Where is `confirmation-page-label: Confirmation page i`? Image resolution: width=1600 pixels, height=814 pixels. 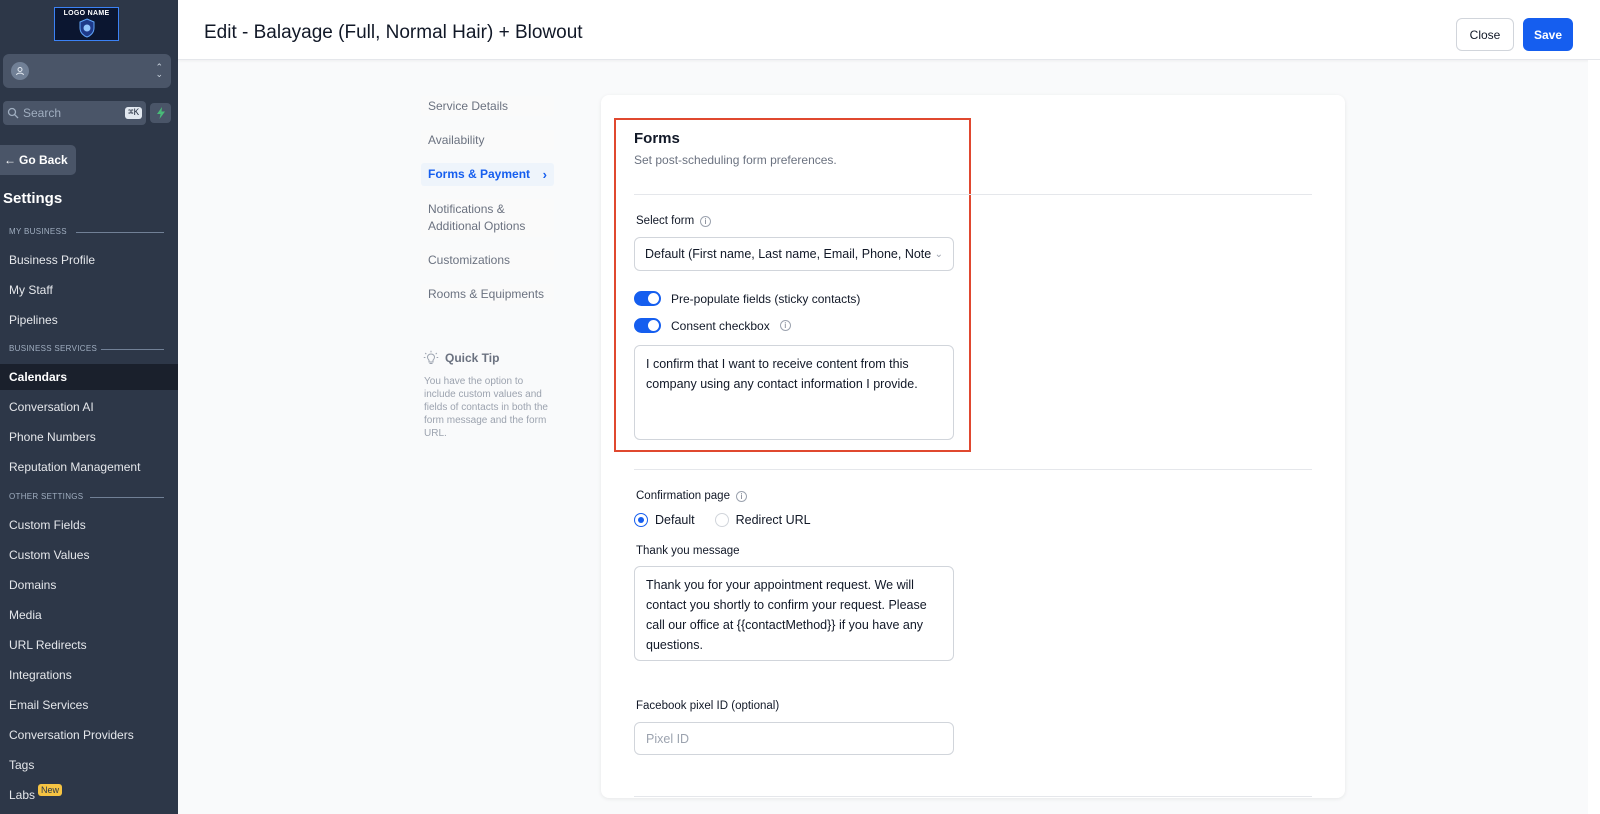 confirmation-page-label: Confirmation page i is located at coordinates (691, 496).